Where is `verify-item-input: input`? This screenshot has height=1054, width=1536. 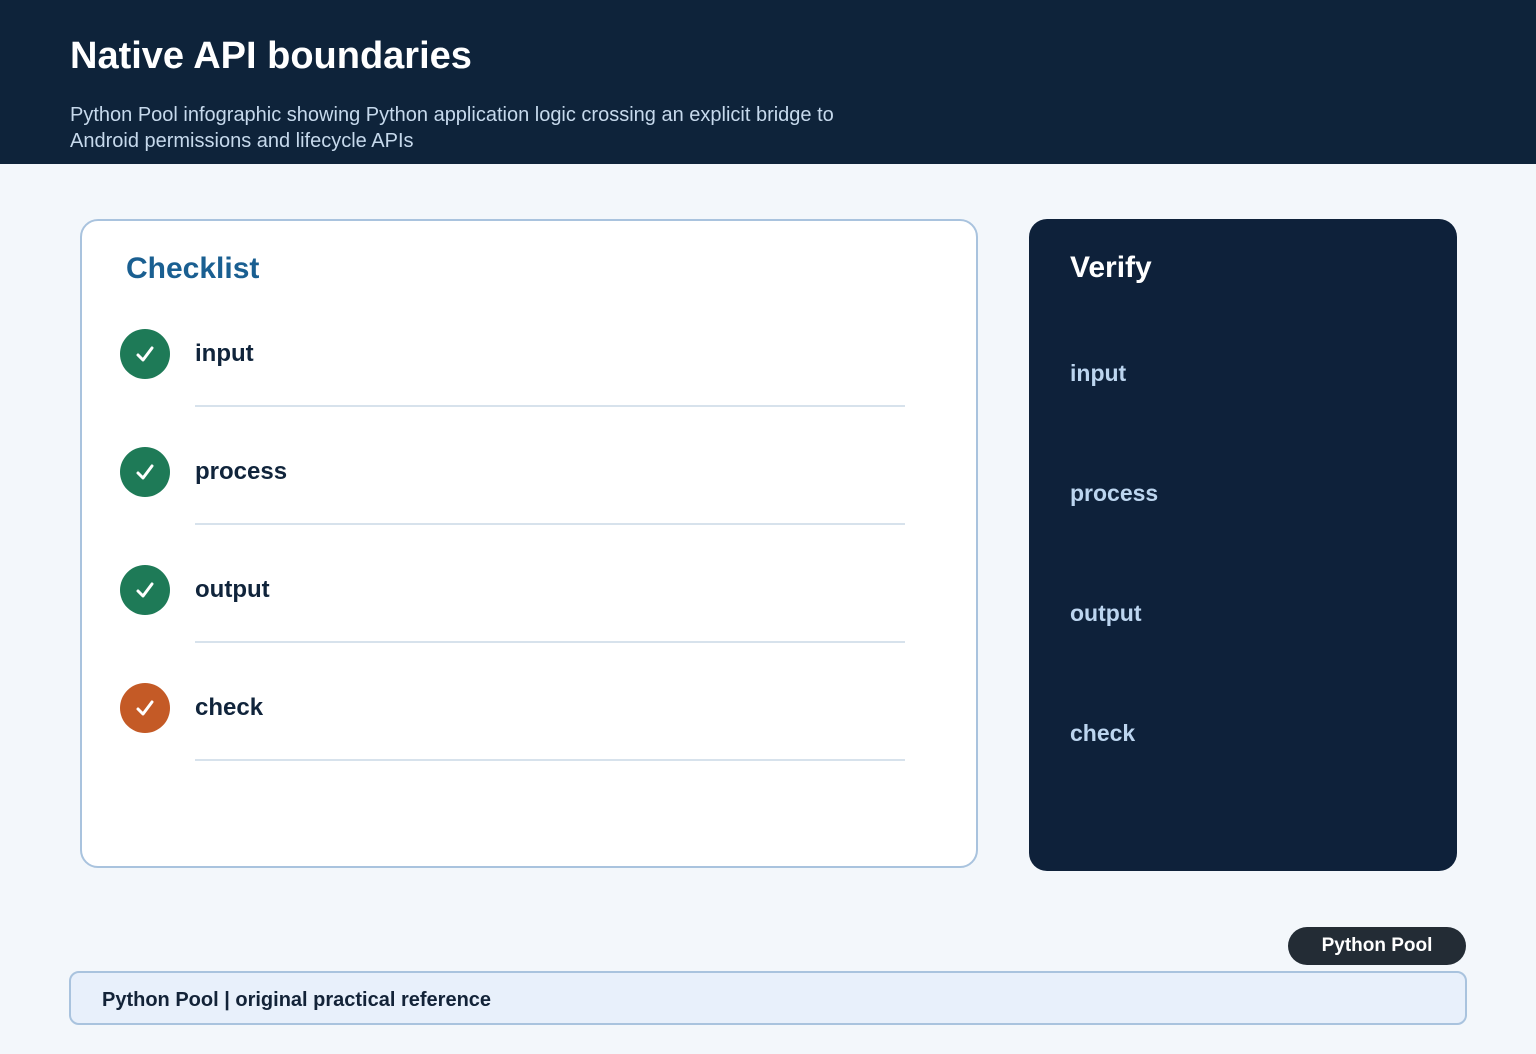 verify-item-input: input is located at coordinates (1098, 373).